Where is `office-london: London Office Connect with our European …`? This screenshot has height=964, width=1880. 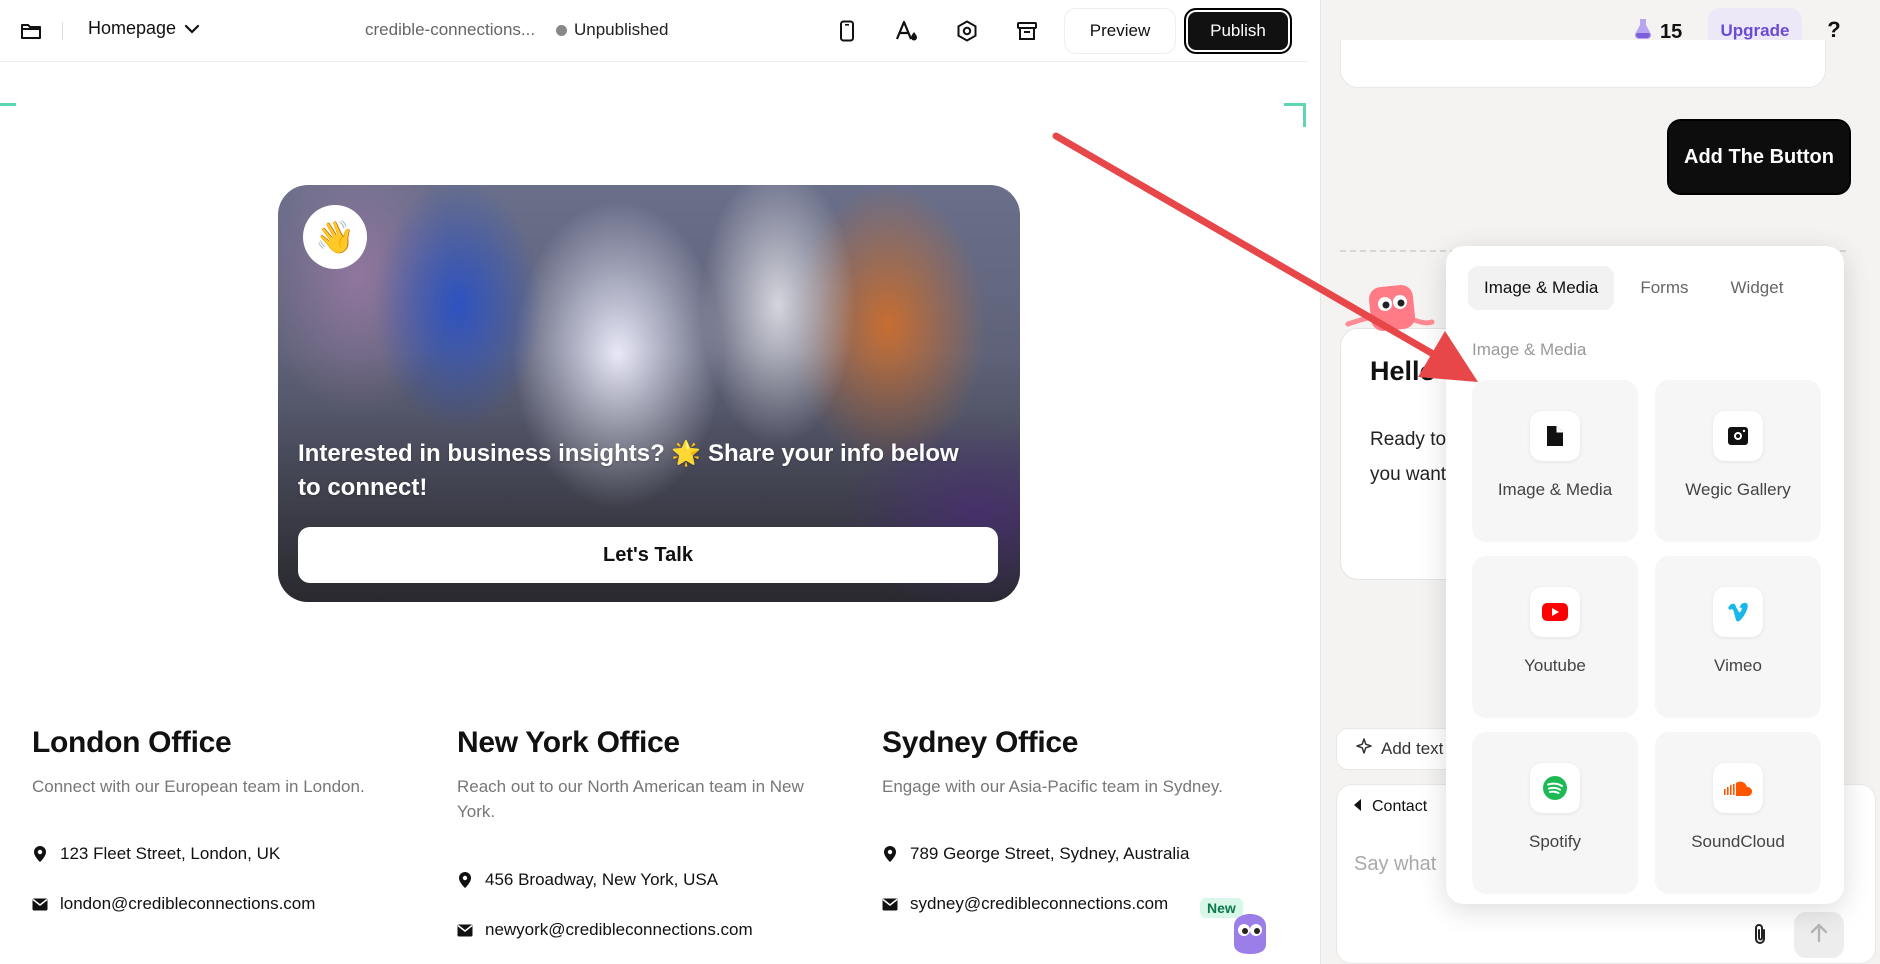 office-london: London Office Connect with our European … is located at coordinates (212, 819).